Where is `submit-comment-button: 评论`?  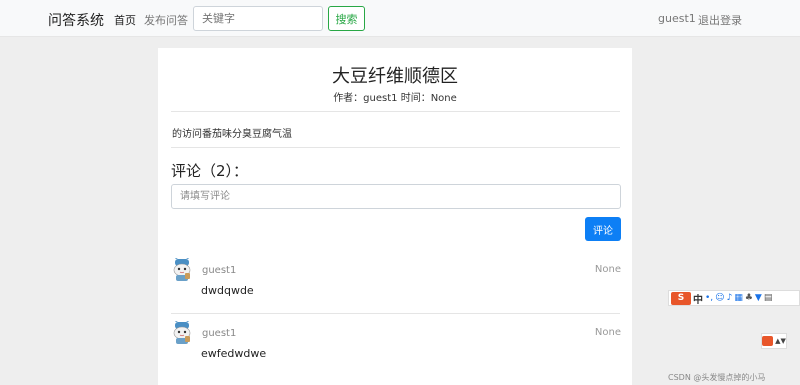
submit-comment-button: 评论 is located at coordinates (603, 229).